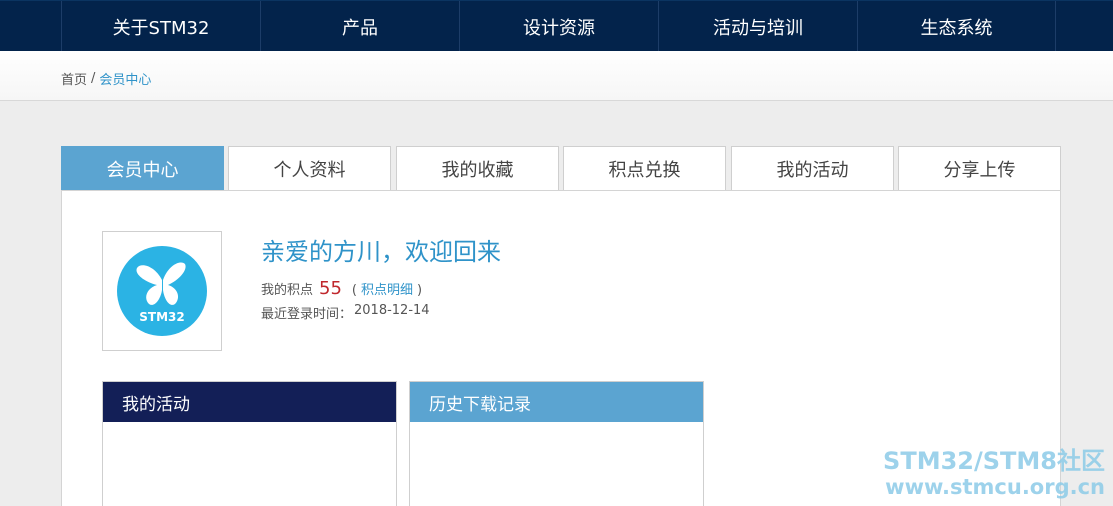 The width and height of the screenshot is (1113, 506). What do you see at coordinates (74, 78) in the screenshot?
I see `breadcrumb-home-link: 首页` at bounding box center [74, 78].